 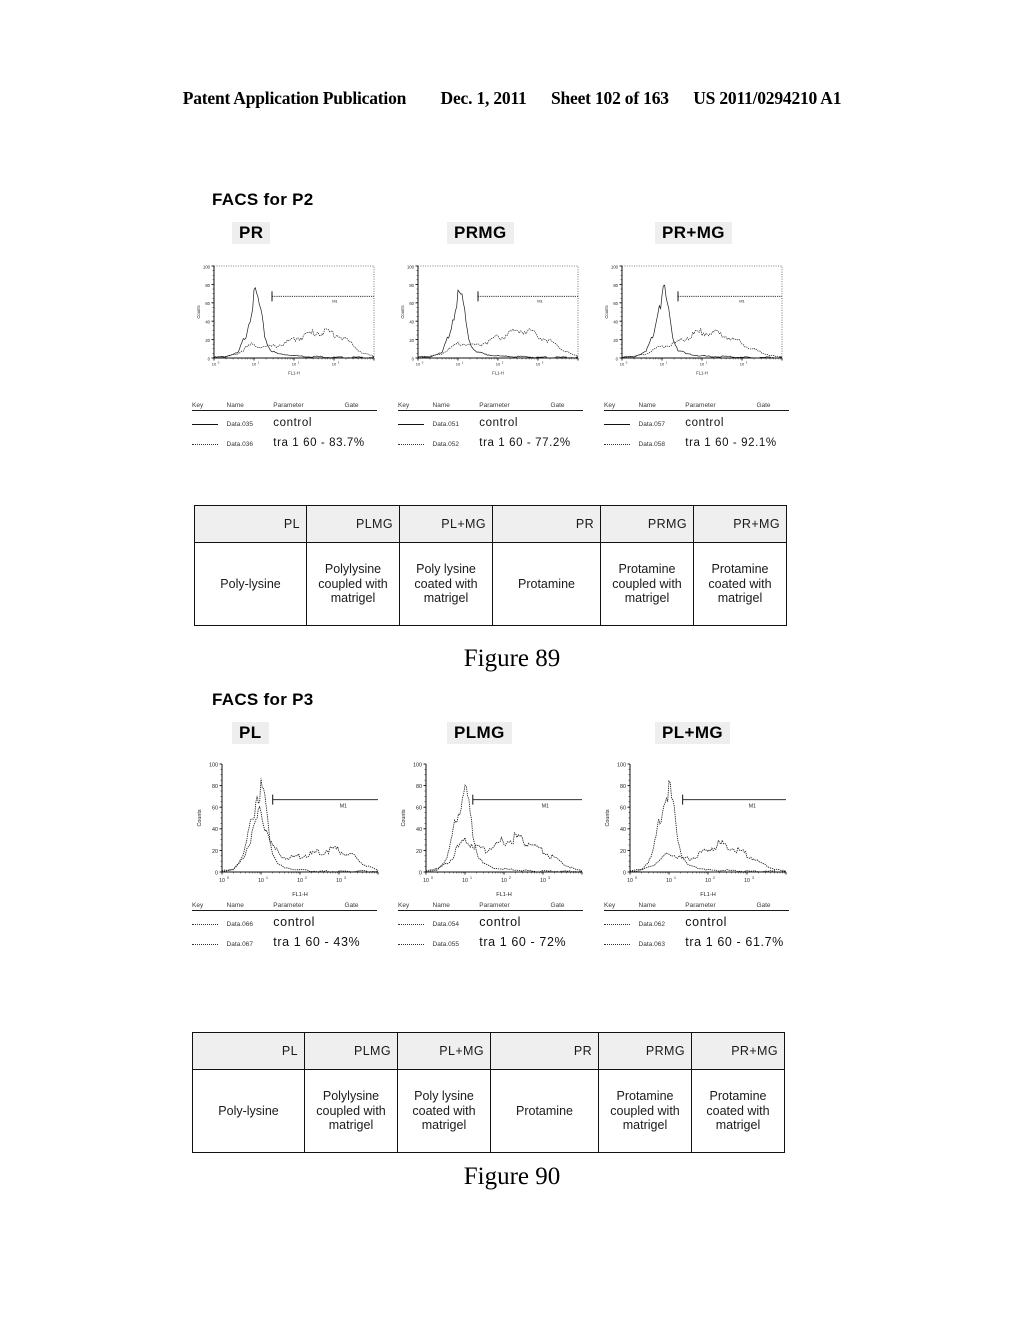 What do you see at coordinates (351, 1051) in the screenshot?
I see `table-header-plmg: PLMG` at bounding box center [351, 1051].